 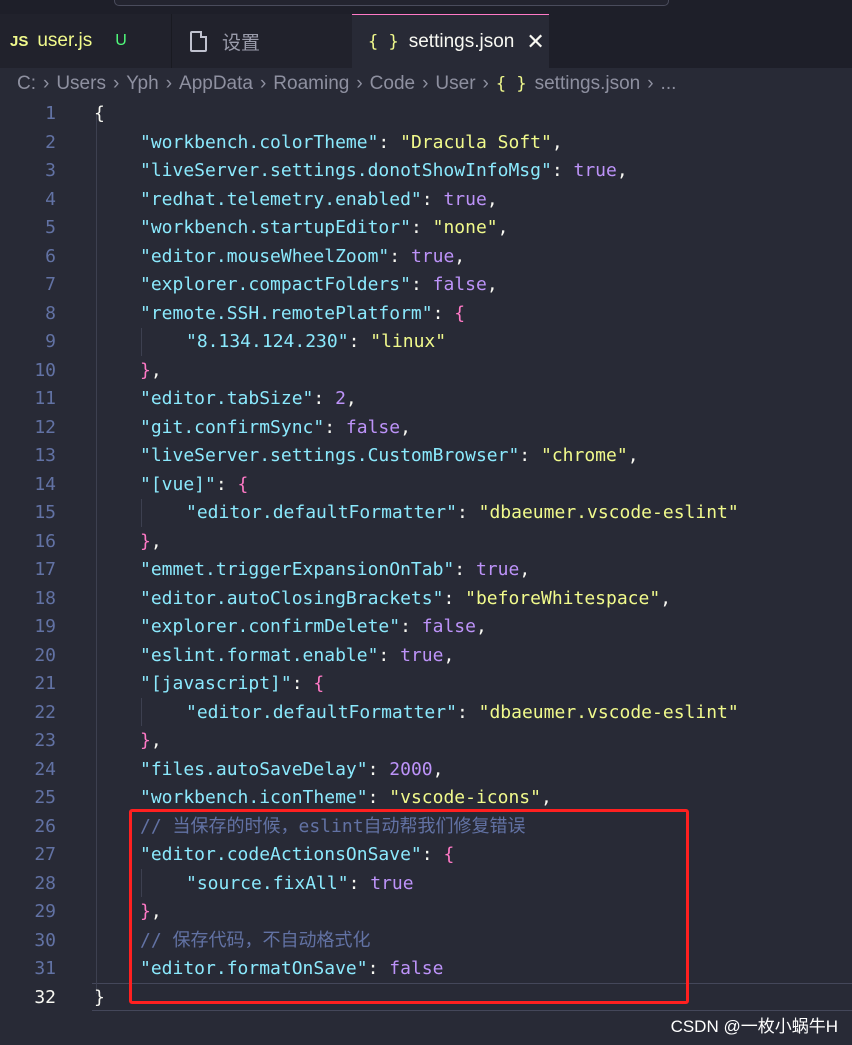 What do you see at coordinates (50, 142) in the screenshot?
I see `line-number: 2` at bounding box center [50, 142].